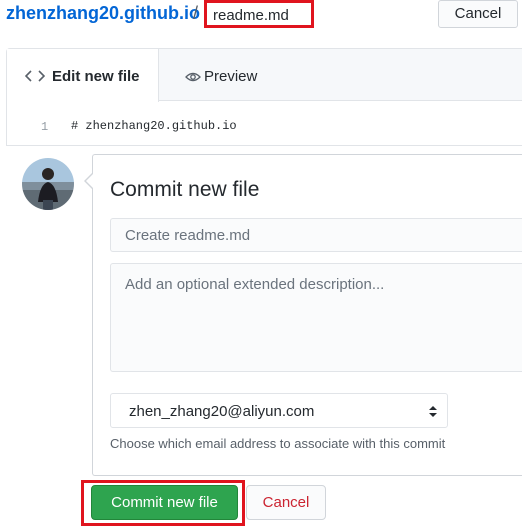  Describe the element at coordinates (164, 502) in the screenshot. I see `commit-new-file-button: Commit new file` at that location.